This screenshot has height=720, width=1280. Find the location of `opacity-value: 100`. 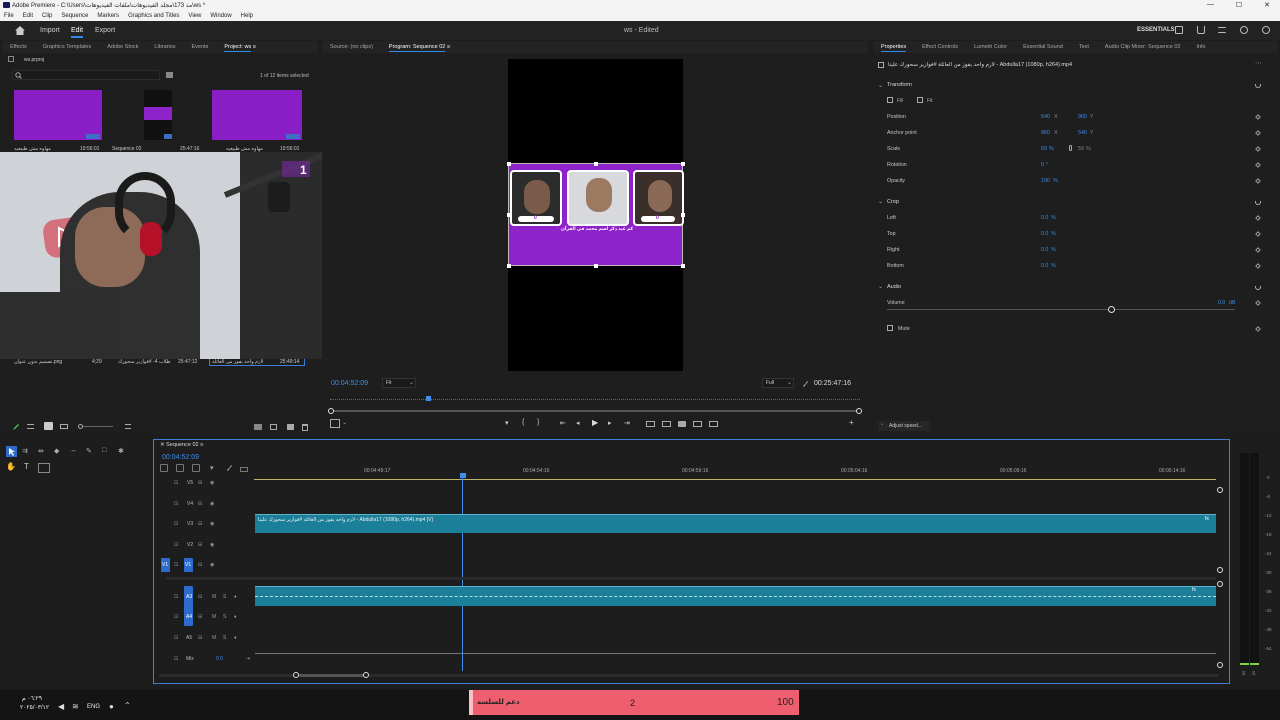

opacity-value: 100 is located at coordinates (1045, 181).